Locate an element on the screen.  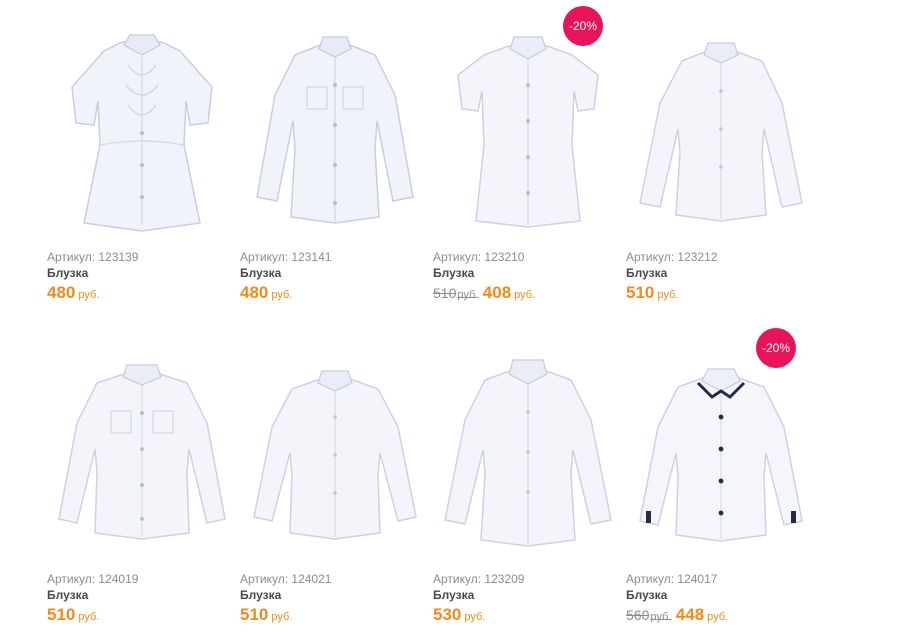
price-value: 530 is located at coordinates (447, 614).